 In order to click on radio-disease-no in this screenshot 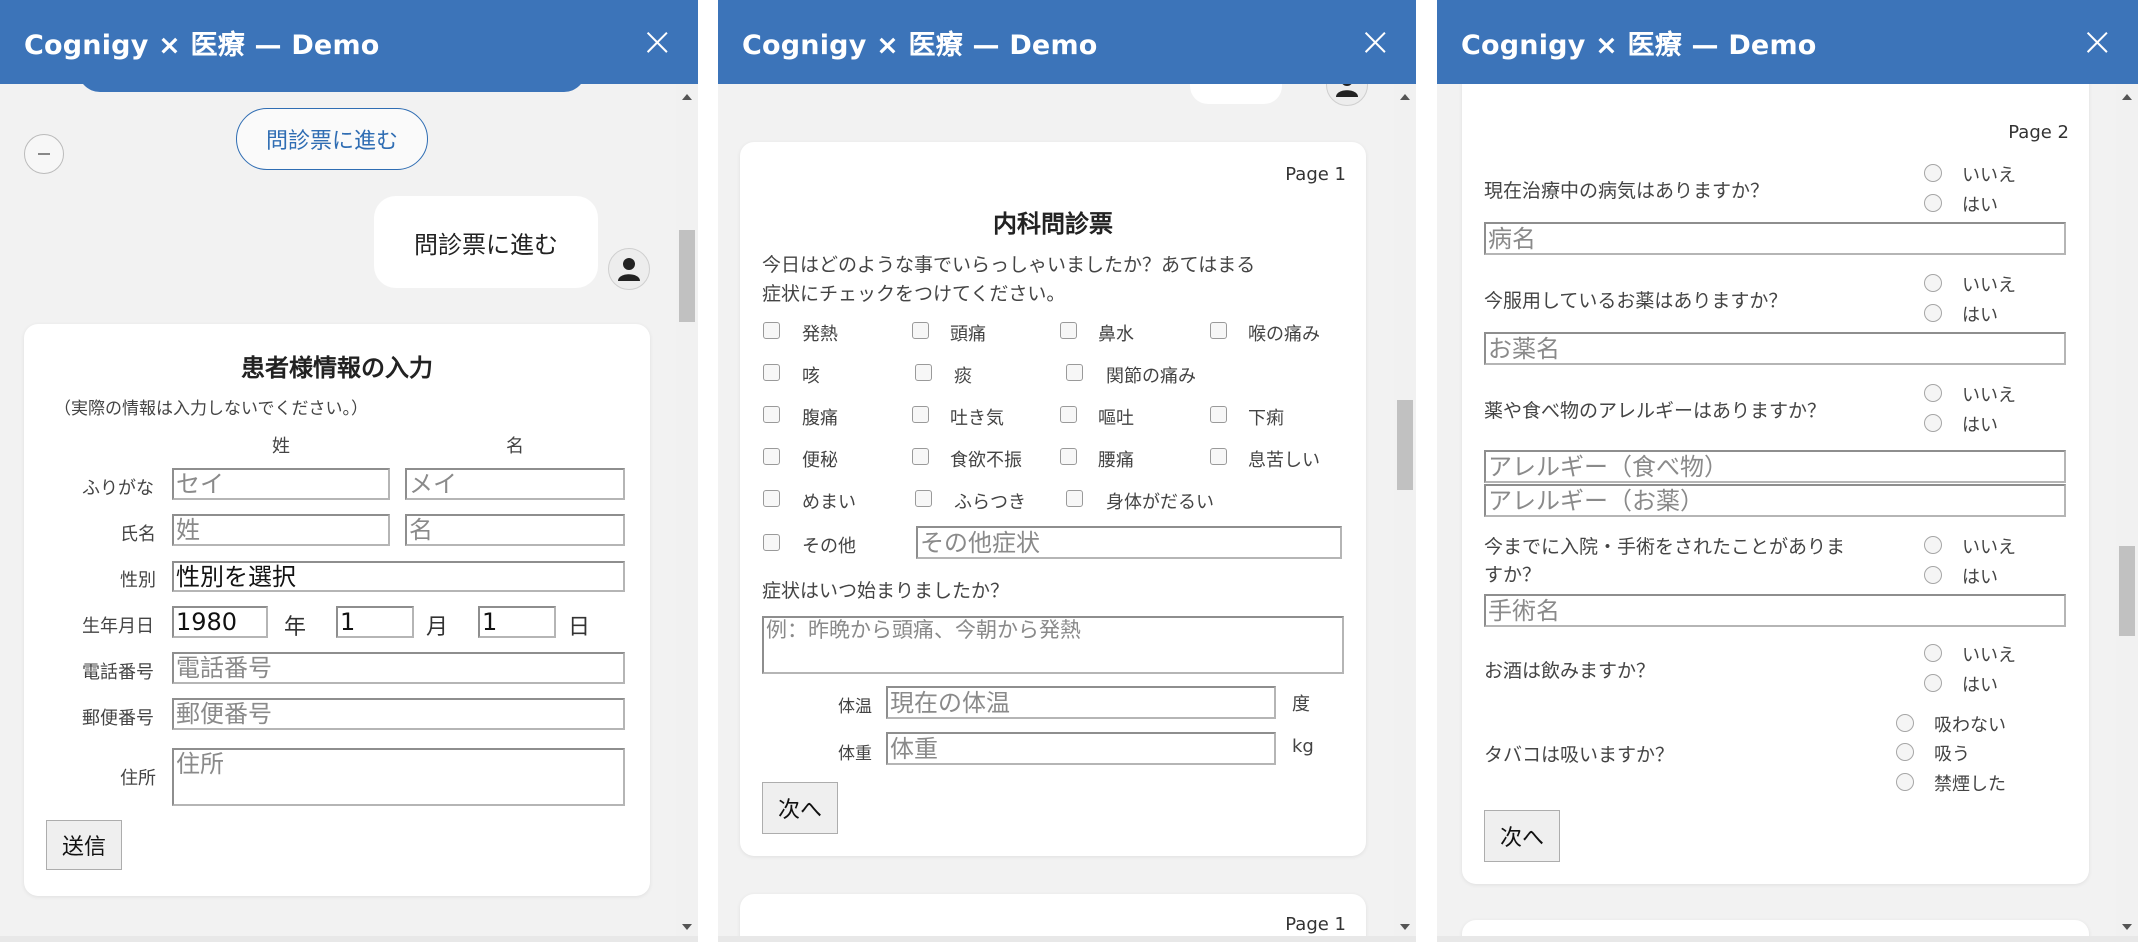, I will do `click(1933, 173)`.